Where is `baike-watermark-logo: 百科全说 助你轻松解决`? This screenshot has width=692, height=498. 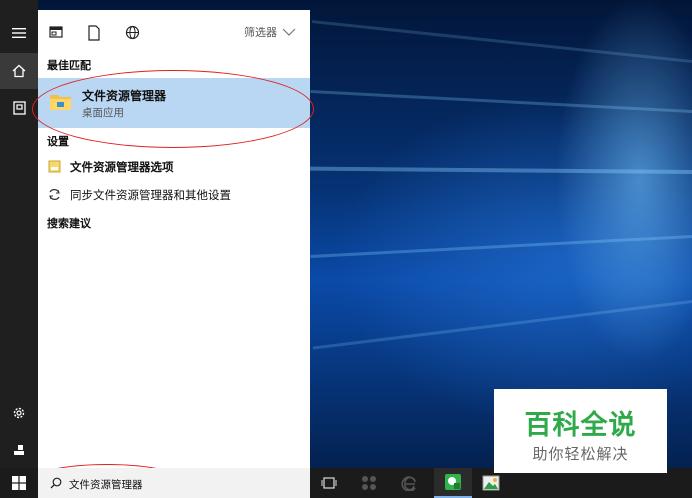 baike-watermark-logo: 百科全说 助你轻松解决 is located at coordinates (580, 431).